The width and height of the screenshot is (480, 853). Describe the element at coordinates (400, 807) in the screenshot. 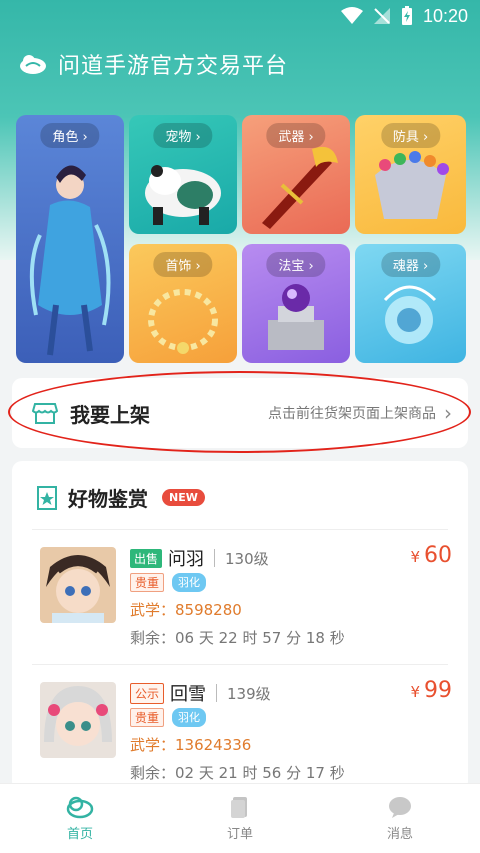

I see `message-icon` at that location.